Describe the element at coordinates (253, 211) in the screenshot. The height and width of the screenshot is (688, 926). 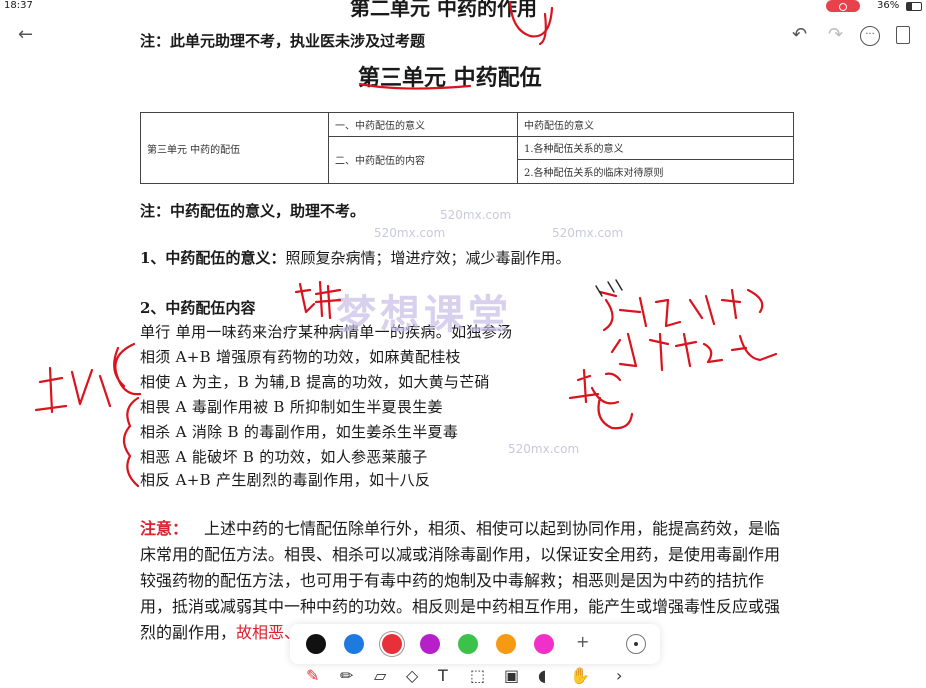
I see `assistant-note: 注：中药配伍的意义，助理不考。` at that location.